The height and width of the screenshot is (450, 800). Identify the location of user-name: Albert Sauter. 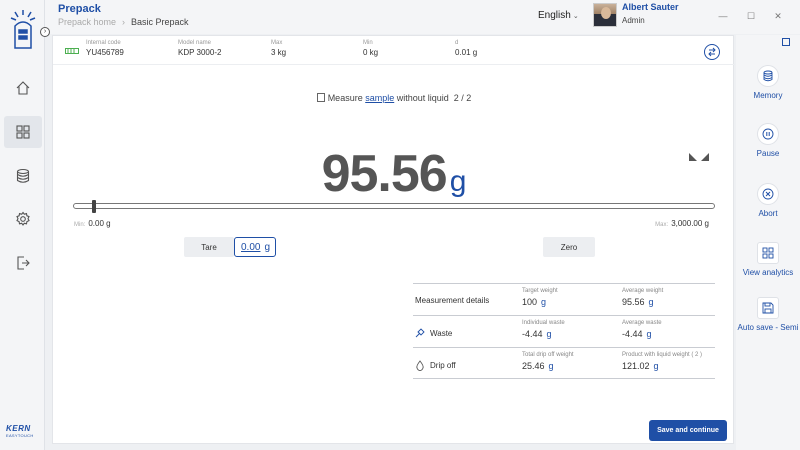
(650, 7).